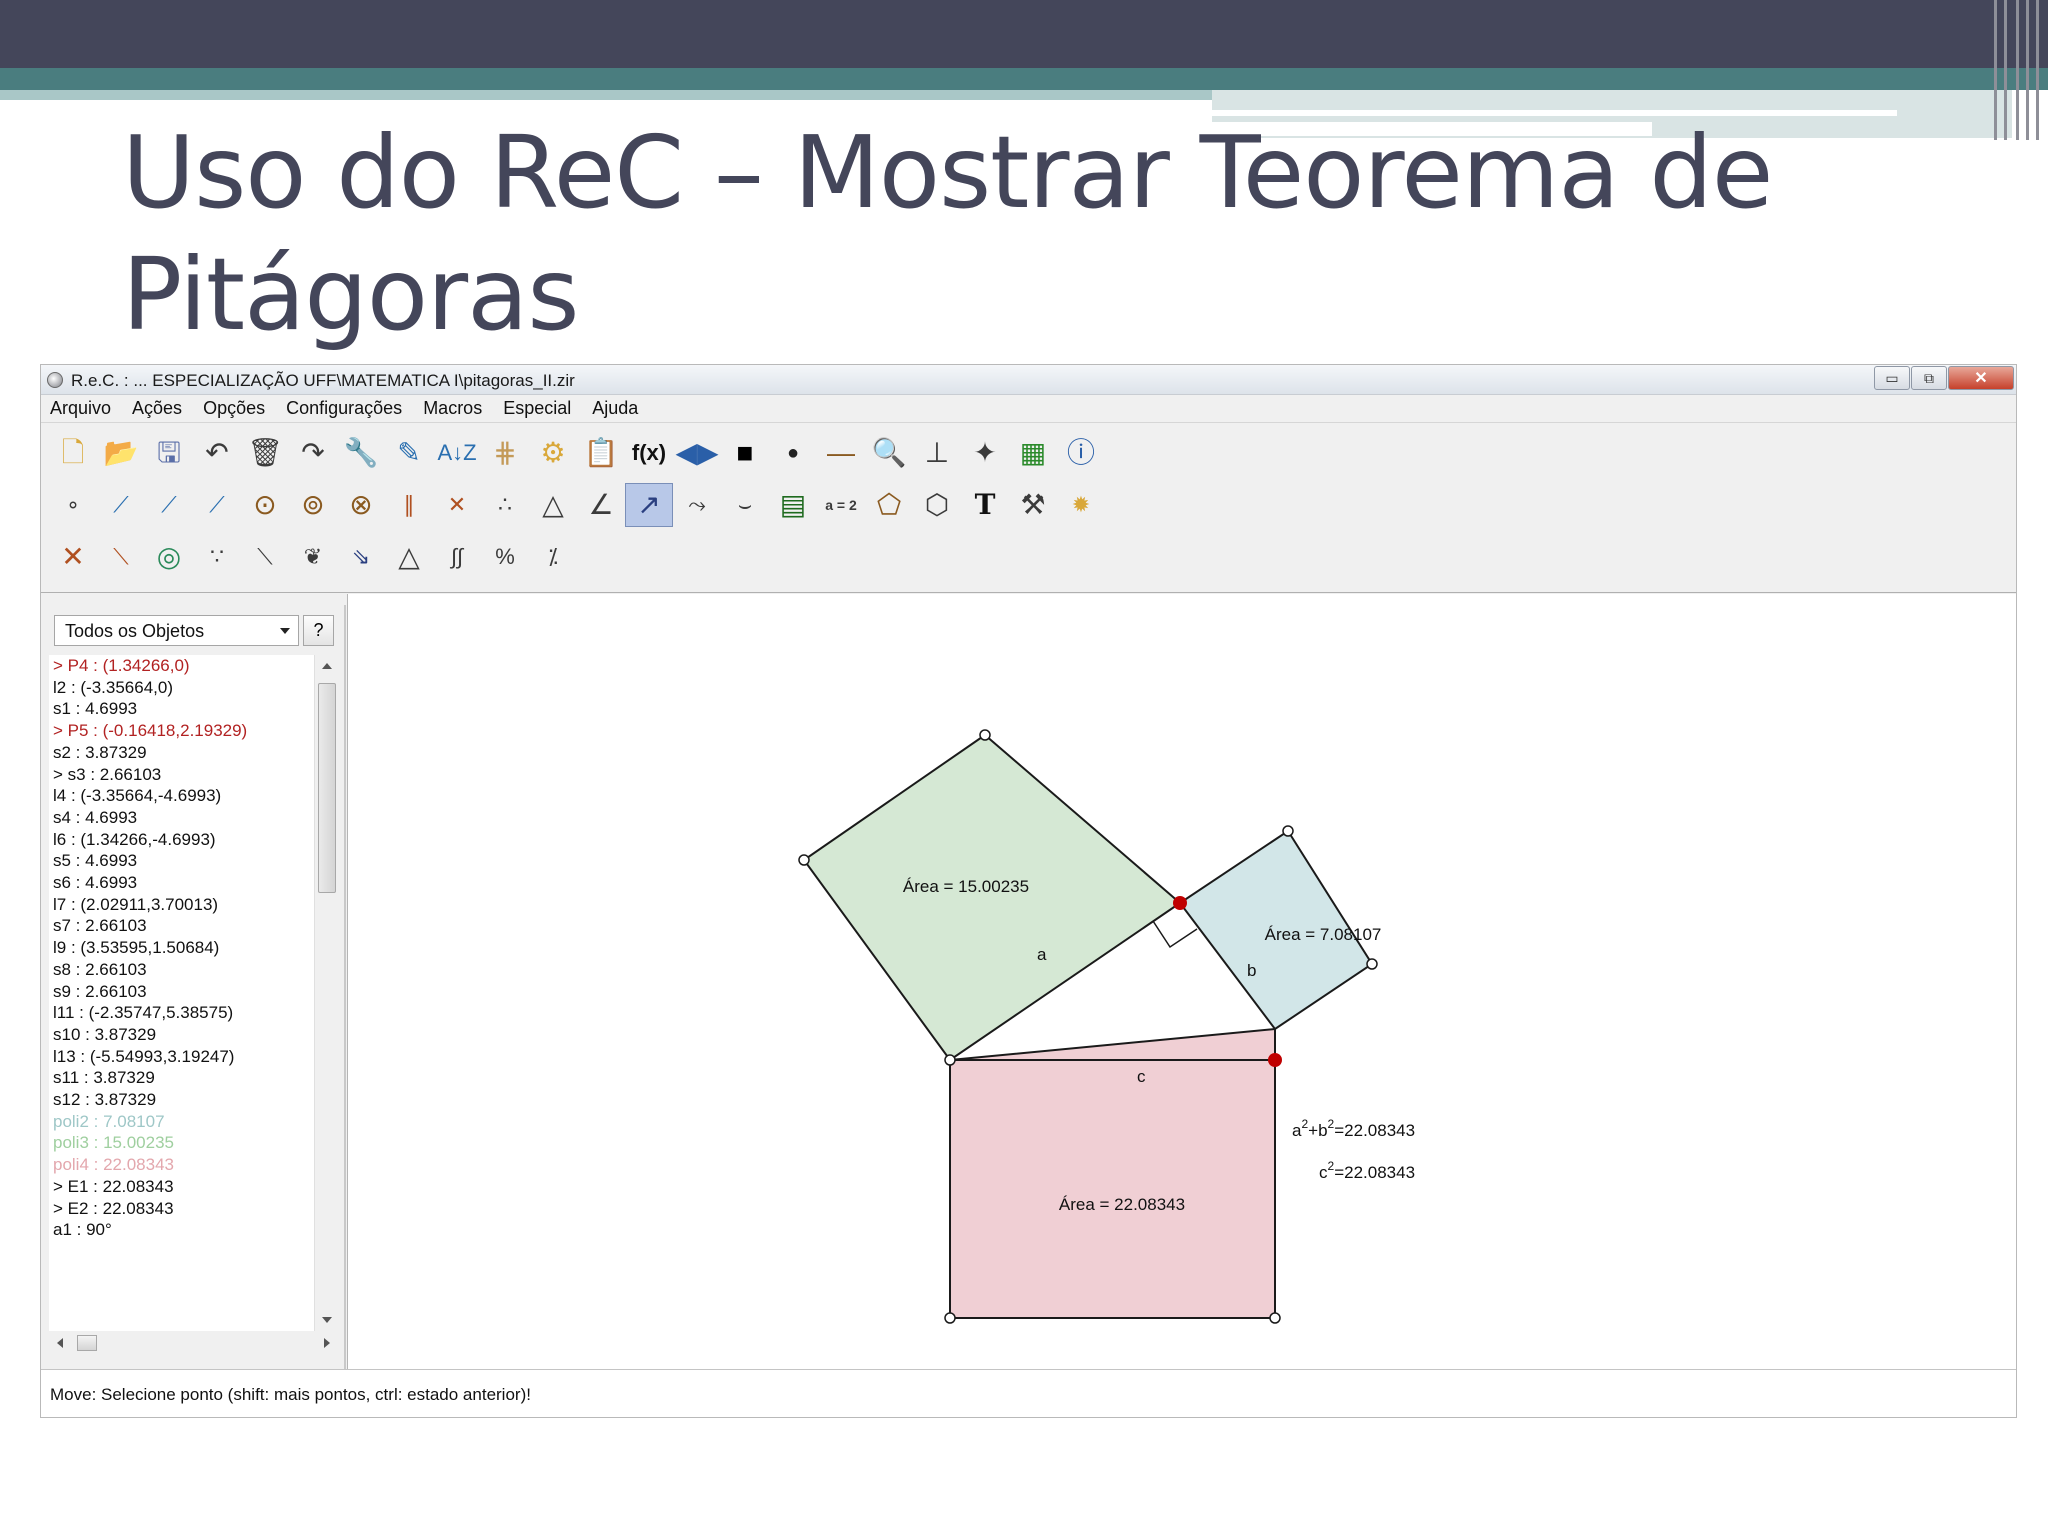 The image size is (2048, 1536). Describe the element at coordinates (889, 505) in the screenshot. I see `quadrilateral-tool-icon: ⬠` at that location.